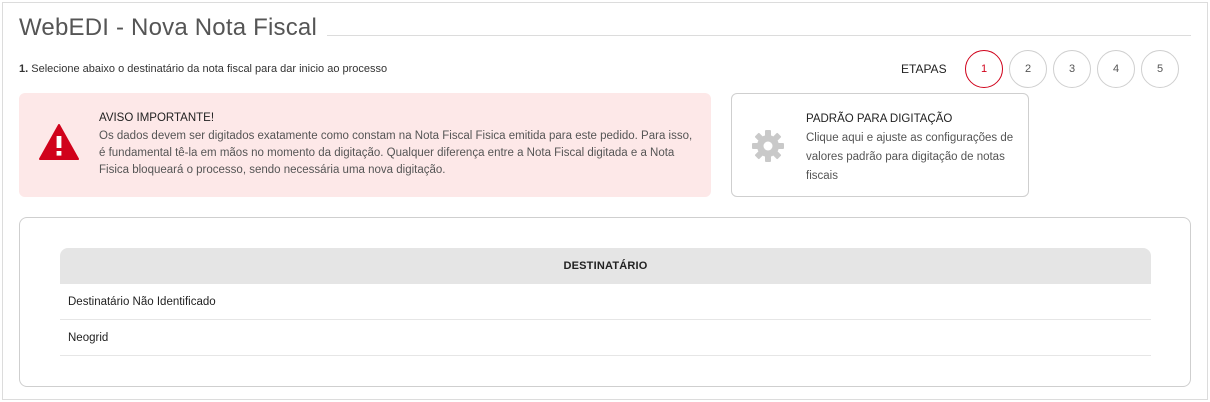  What do you see at coordinates (605, 338) in the screenshot?
I see `table-row: Neogrid` at bounding box center [605, 338].